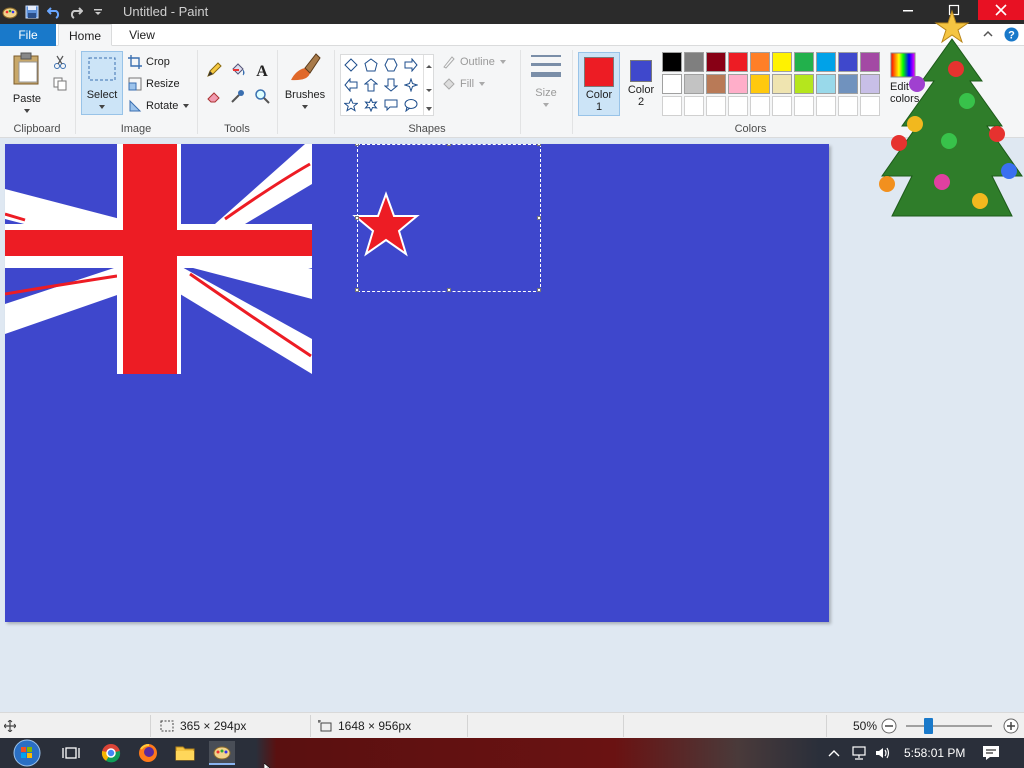  What do you see at coordinates (71, 753) in the screenshot?
I see `task-view-button` at bounding box center [71, 753].